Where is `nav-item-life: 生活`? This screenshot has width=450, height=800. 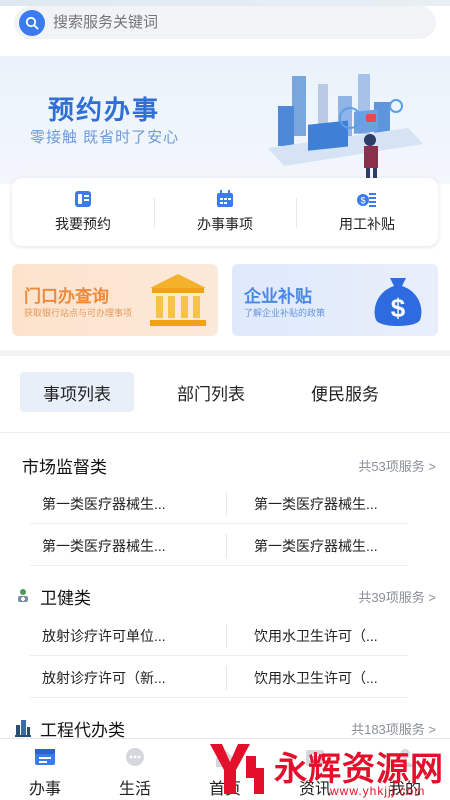 nav-item-life: 生活 is located at coordinates (135, 769).